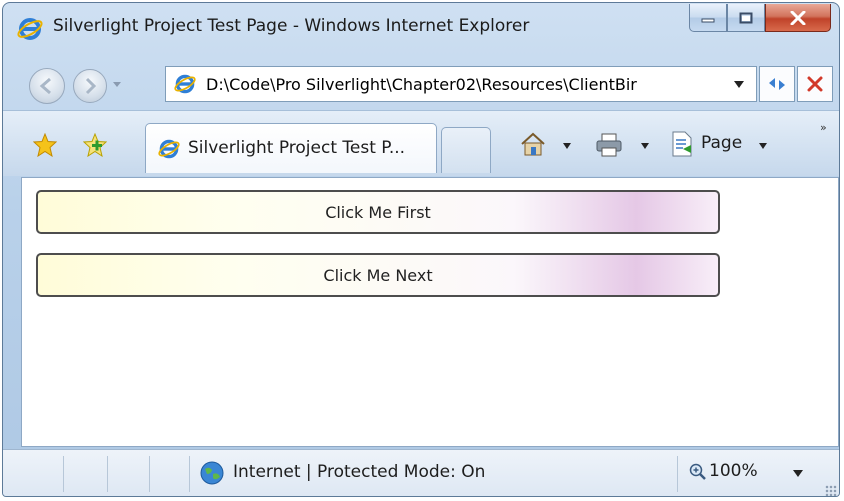 This screenshot has height=501, width=844. What do you see at coordinates (609, 145) in the screenshot?
I see `print-icon` at bounding box center [609, 145].